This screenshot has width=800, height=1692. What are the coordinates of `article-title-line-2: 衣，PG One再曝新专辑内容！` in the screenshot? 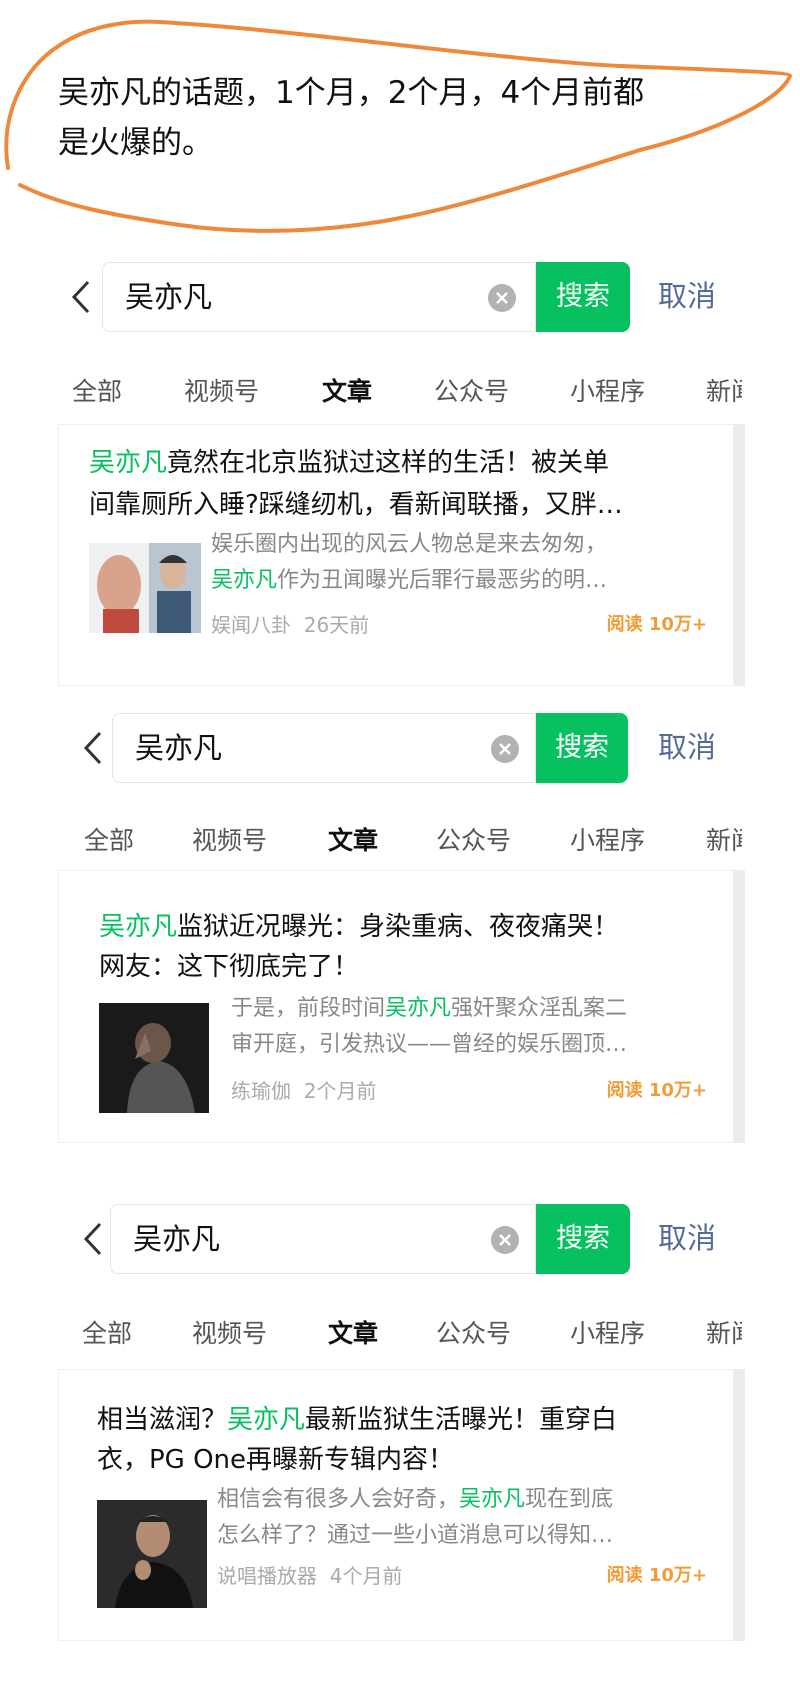 It's located at (276, 1460).